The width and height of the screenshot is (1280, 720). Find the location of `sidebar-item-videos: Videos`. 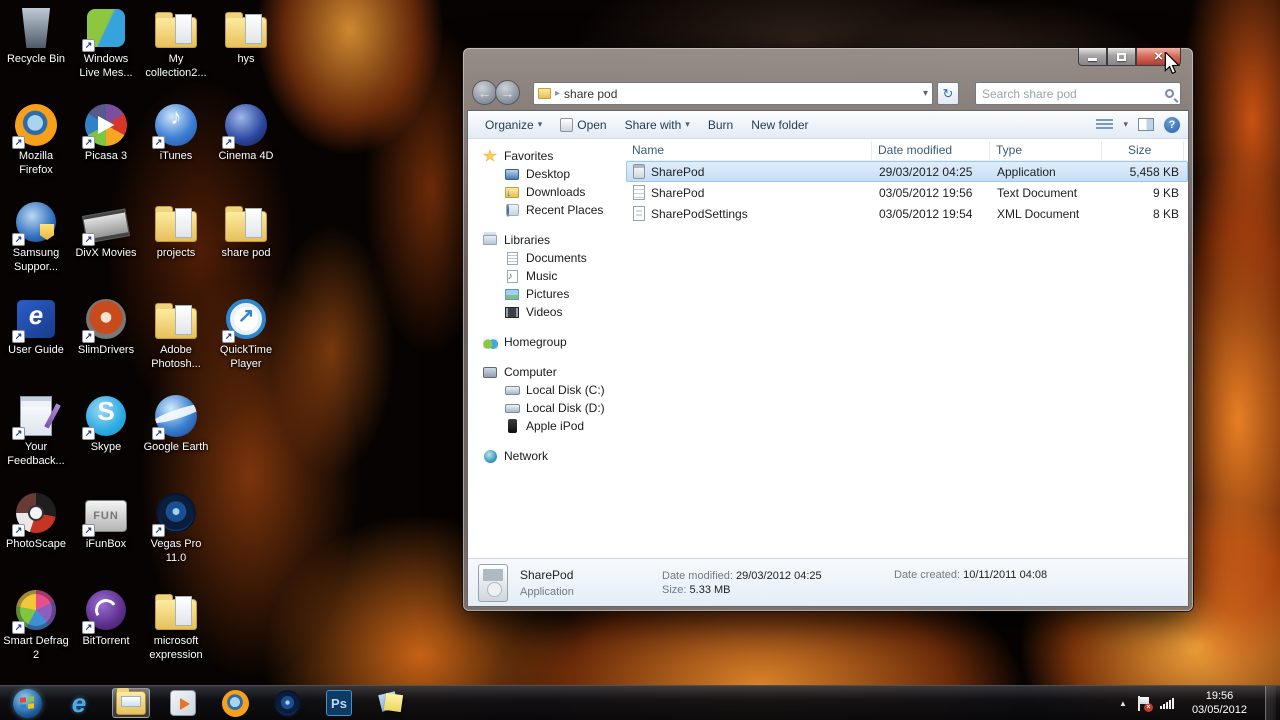

sidebar-item-videos: Videos is located at coordinates (552, 312).